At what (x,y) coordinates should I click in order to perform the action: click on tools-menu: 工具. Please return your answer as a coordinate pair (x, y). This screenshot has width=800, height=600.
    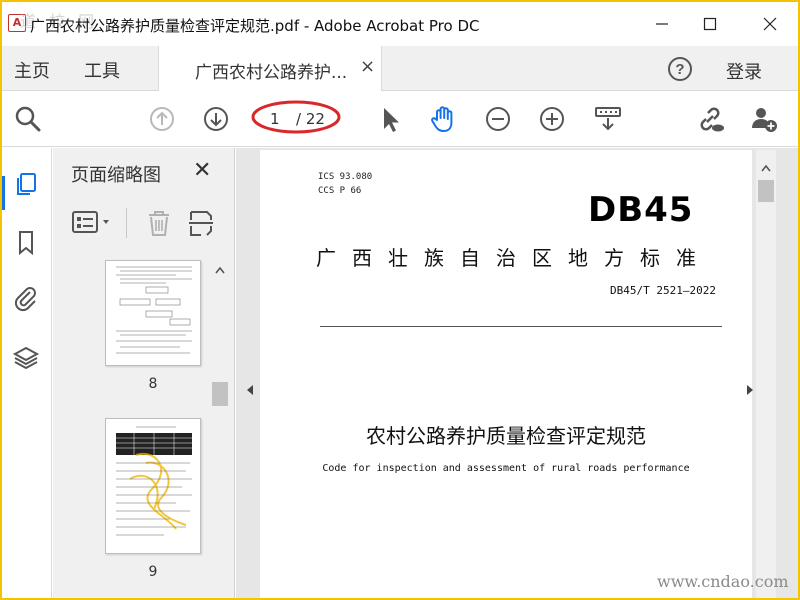
    Looking at the image, I should click on (102, 70).